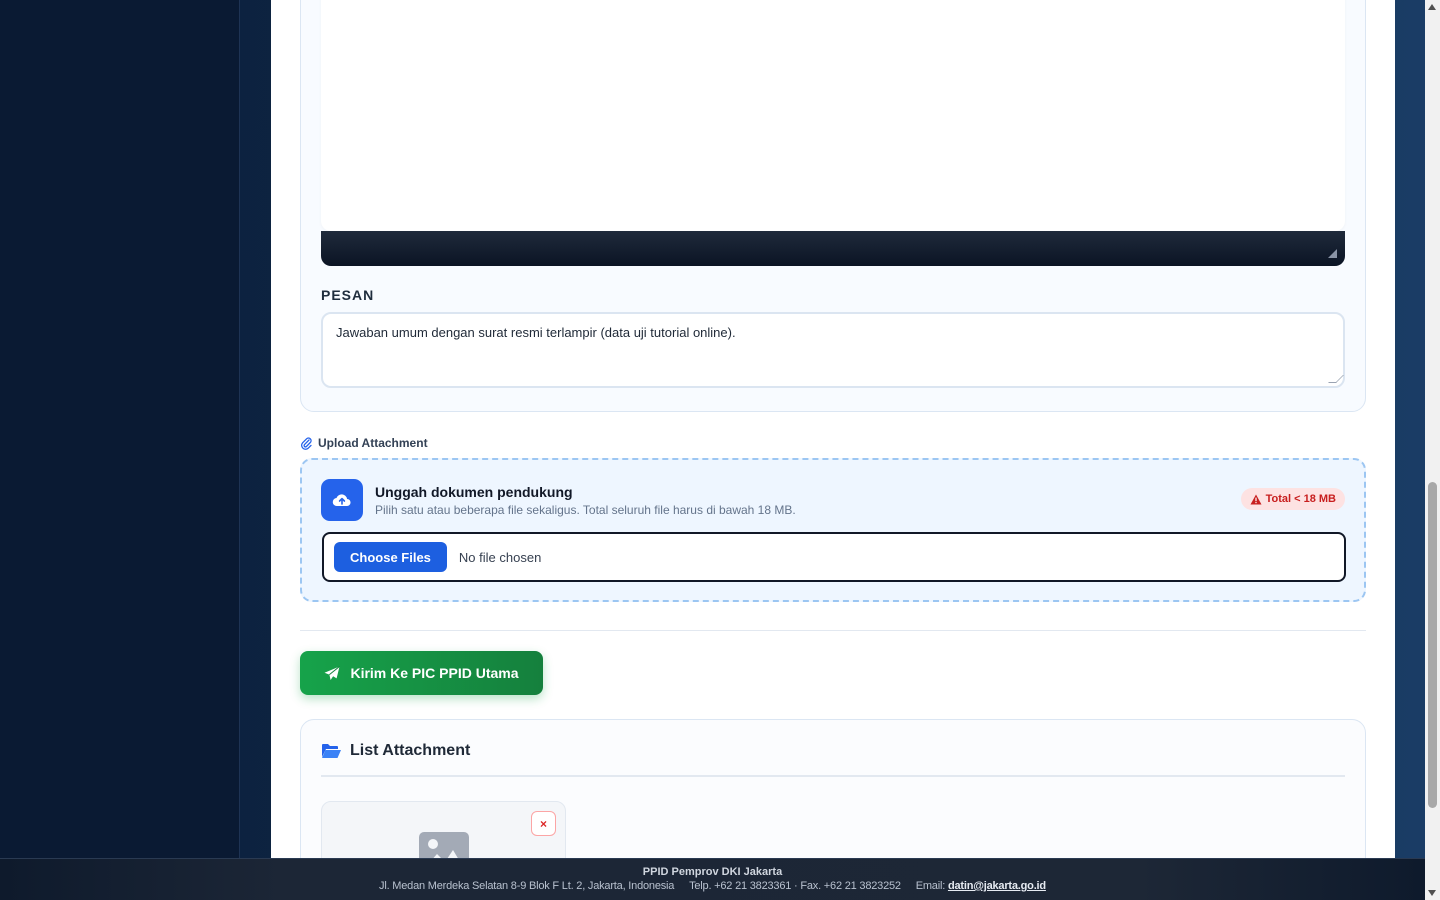 The width and height of the screenshot is (1440, 900). Describe the element at coordinates (342, 500) in the screenshot. I see `cloud-upload-icon` at that location.